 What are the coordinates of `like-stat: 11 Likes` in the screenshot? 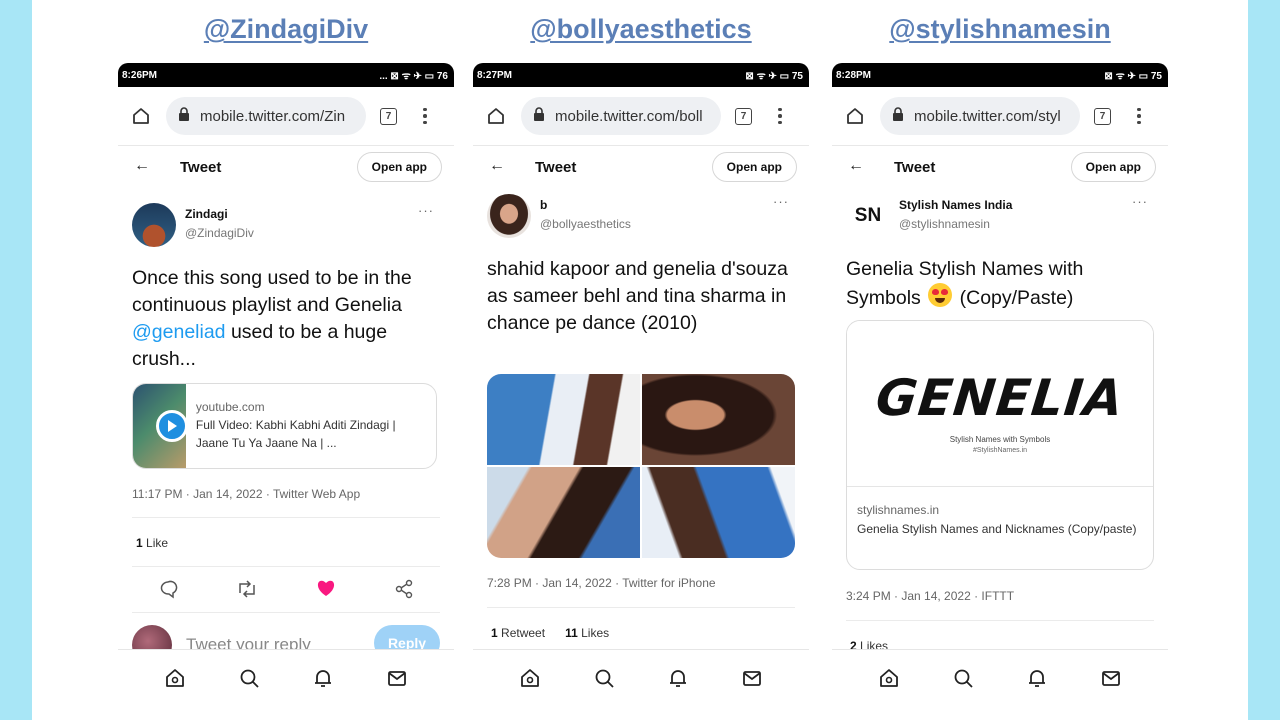 It's located at (587, 633).